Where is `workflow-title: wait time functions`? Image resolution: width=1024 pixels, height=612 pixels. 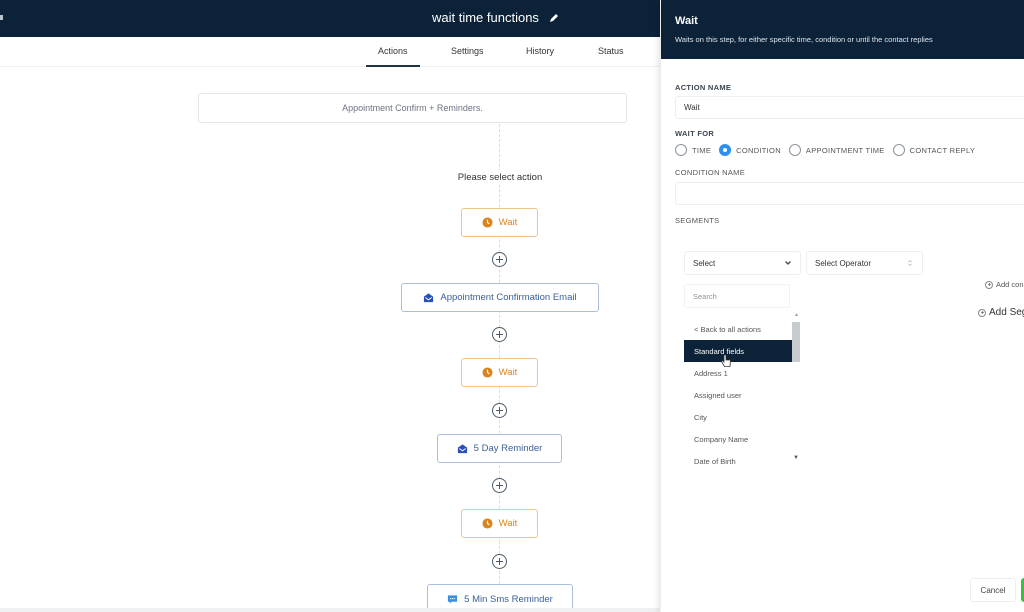 workflow-title: wait time functions is located at coordinates (495, 17).